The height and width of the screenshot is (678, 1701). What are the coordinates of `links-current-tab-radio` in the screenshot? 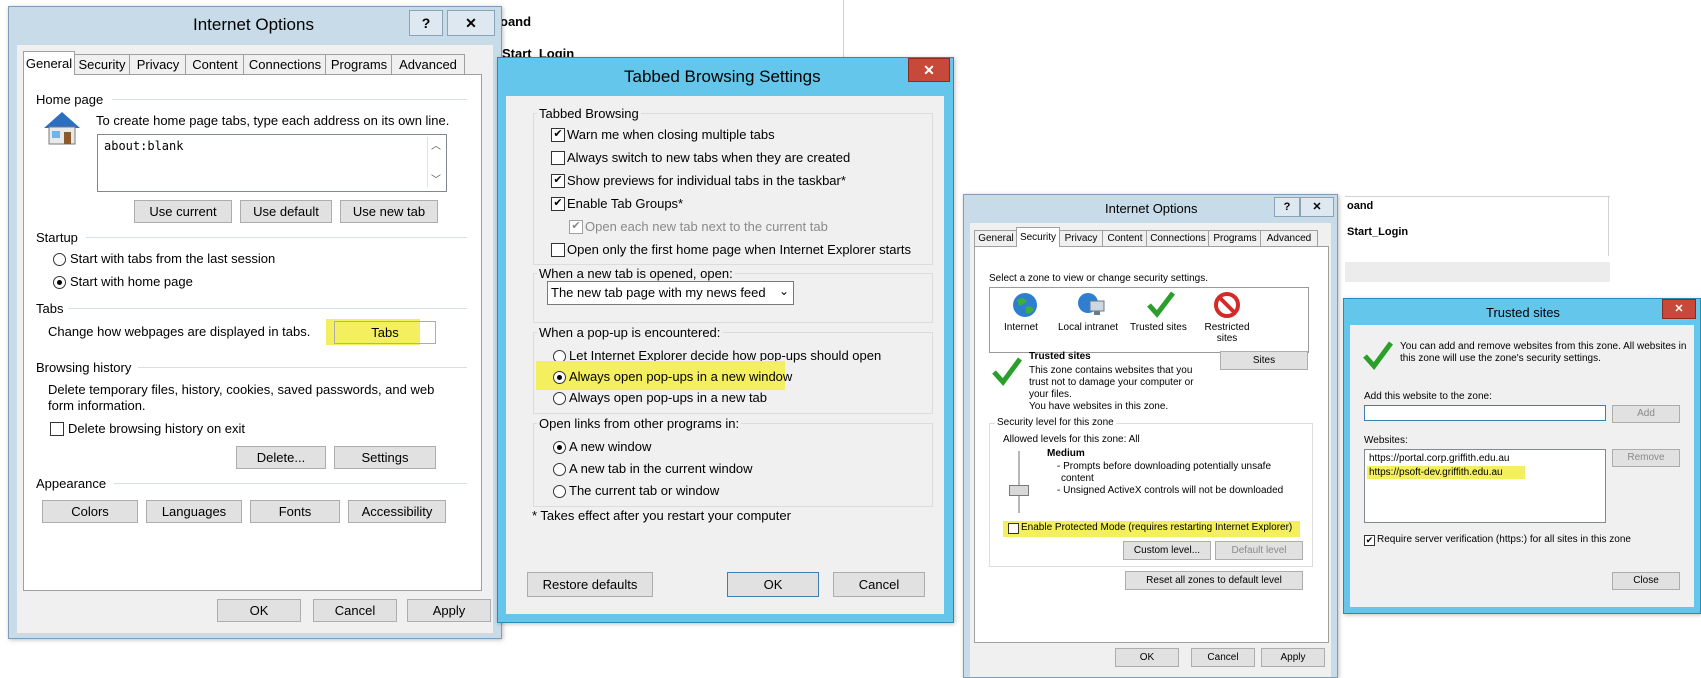 It's located at (559, 491).